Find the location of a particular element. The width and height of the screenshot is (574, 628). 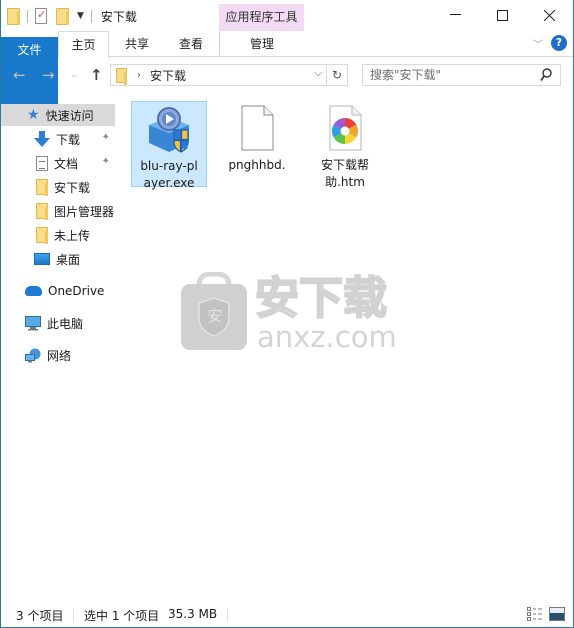

sidebar-item-quick-access: ★ 快速访问 is located at coordinates (58, 115).